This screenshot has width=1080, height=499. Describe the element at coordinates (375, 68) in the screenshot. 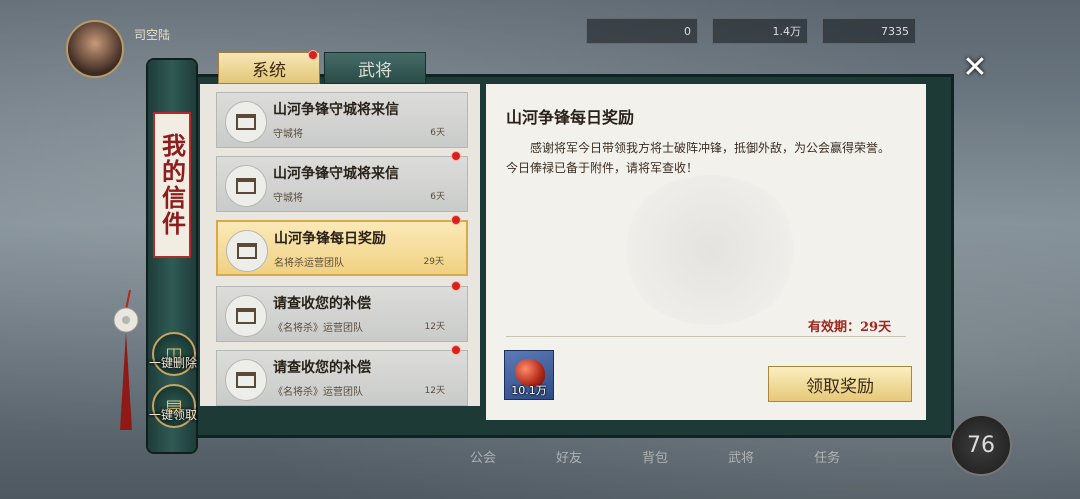

I see `tab-generals: 武将` at that location.